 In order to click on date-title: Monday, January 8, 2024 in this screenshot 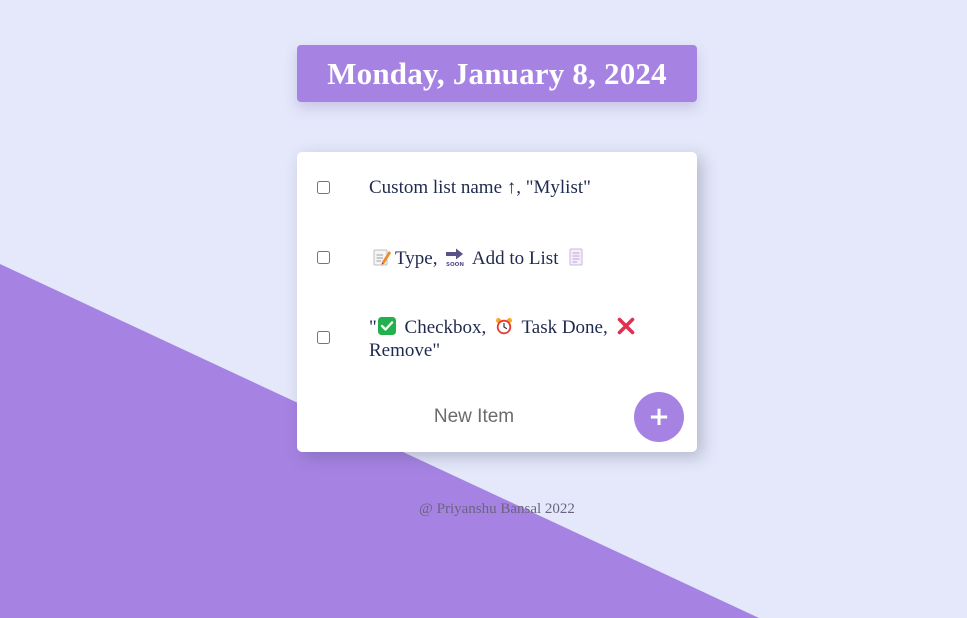, I will do `click(497, 73)`.